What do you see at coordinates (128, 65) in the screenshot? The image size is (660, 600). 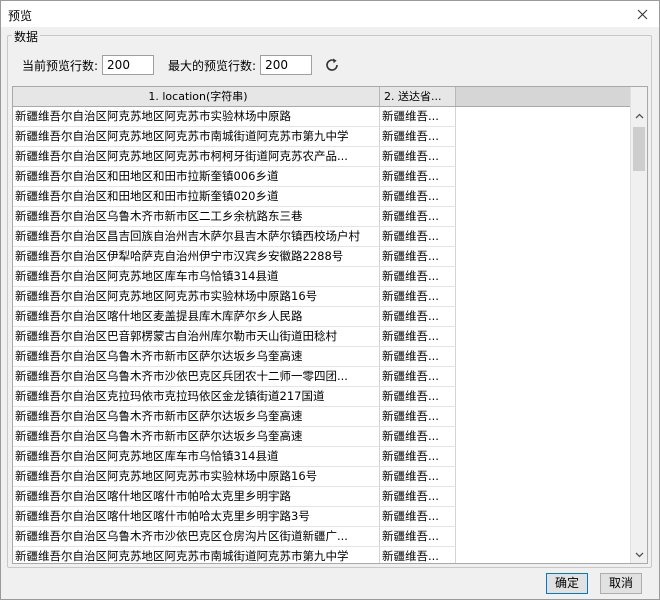 I see `current-rows-input` at bounding box center [128, 65].